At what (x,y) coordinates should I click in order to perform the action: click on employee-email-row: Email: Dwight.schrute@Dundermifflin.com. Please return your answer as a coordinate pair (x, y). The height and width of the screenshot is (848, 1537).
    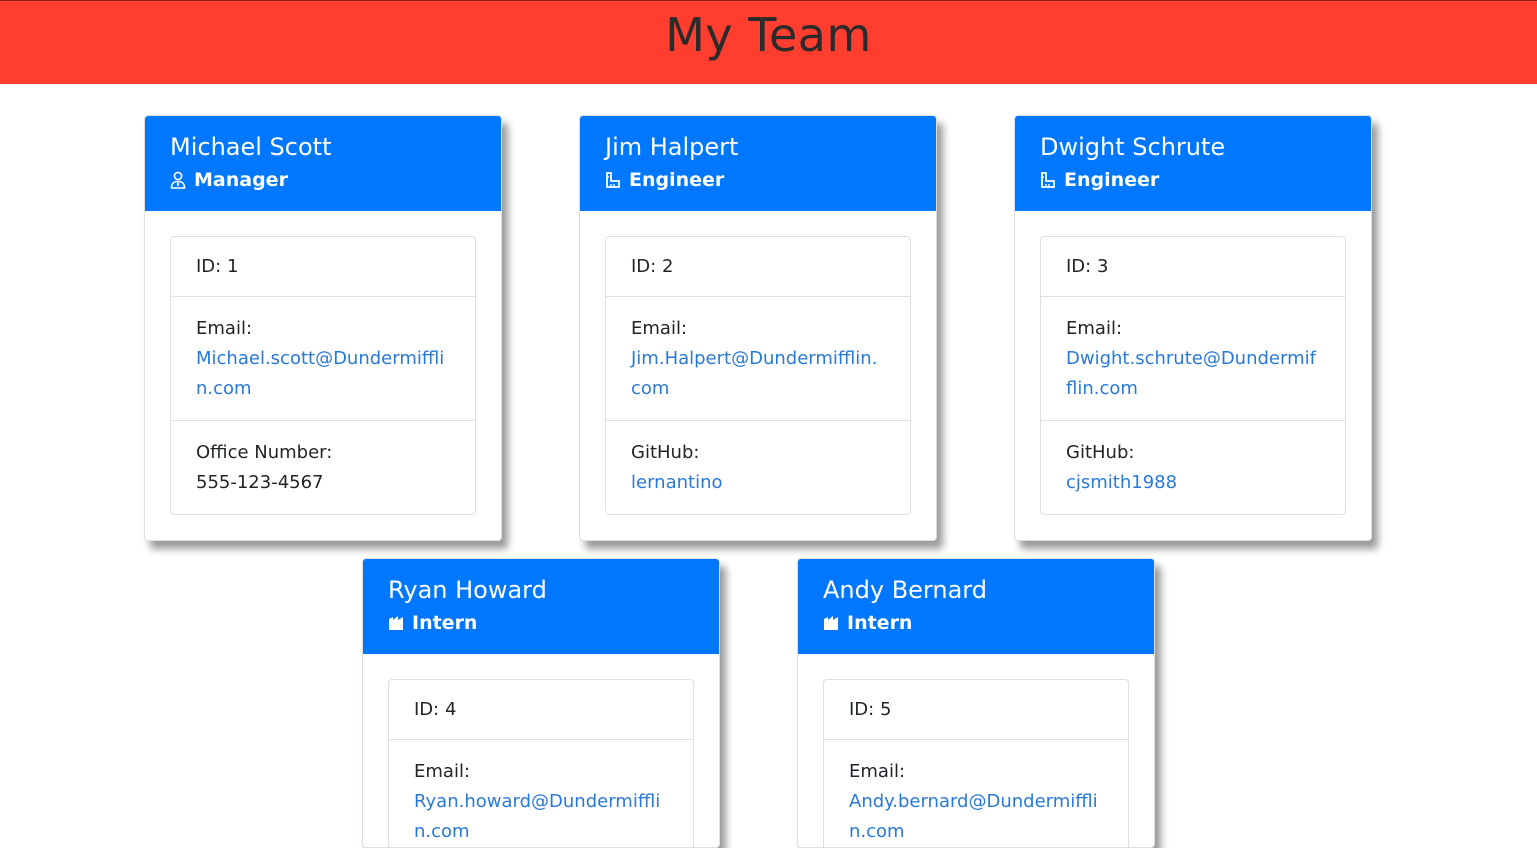
    Looking at the image, I should click on (1193, 358).